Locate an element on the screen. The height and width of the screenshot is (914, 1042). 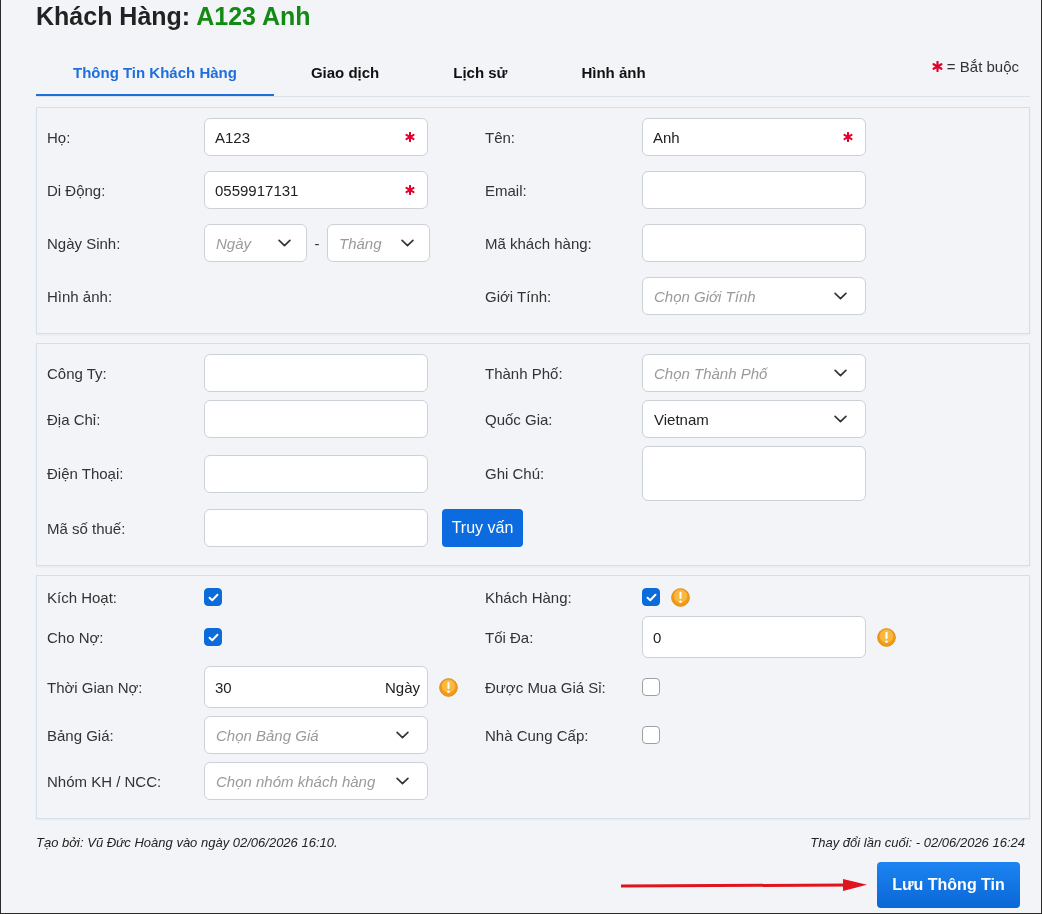
textarea-field is located at coordinates (754, 473).